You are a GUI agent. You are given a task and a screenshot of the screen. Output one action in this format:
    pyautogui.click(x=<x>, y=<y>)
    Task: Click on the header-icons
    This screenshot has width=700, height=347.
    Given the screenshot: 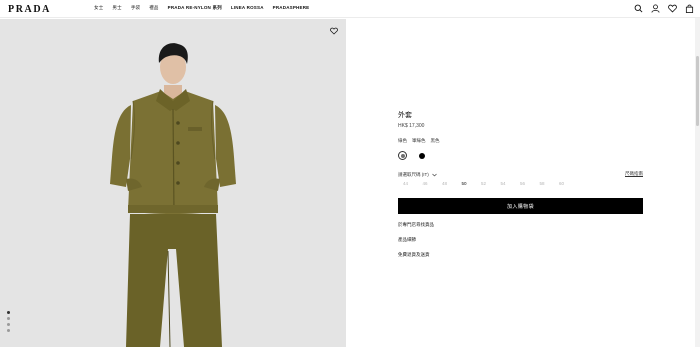 What is the action you would take?
    pyautogui.click(x=664, y=8)
    